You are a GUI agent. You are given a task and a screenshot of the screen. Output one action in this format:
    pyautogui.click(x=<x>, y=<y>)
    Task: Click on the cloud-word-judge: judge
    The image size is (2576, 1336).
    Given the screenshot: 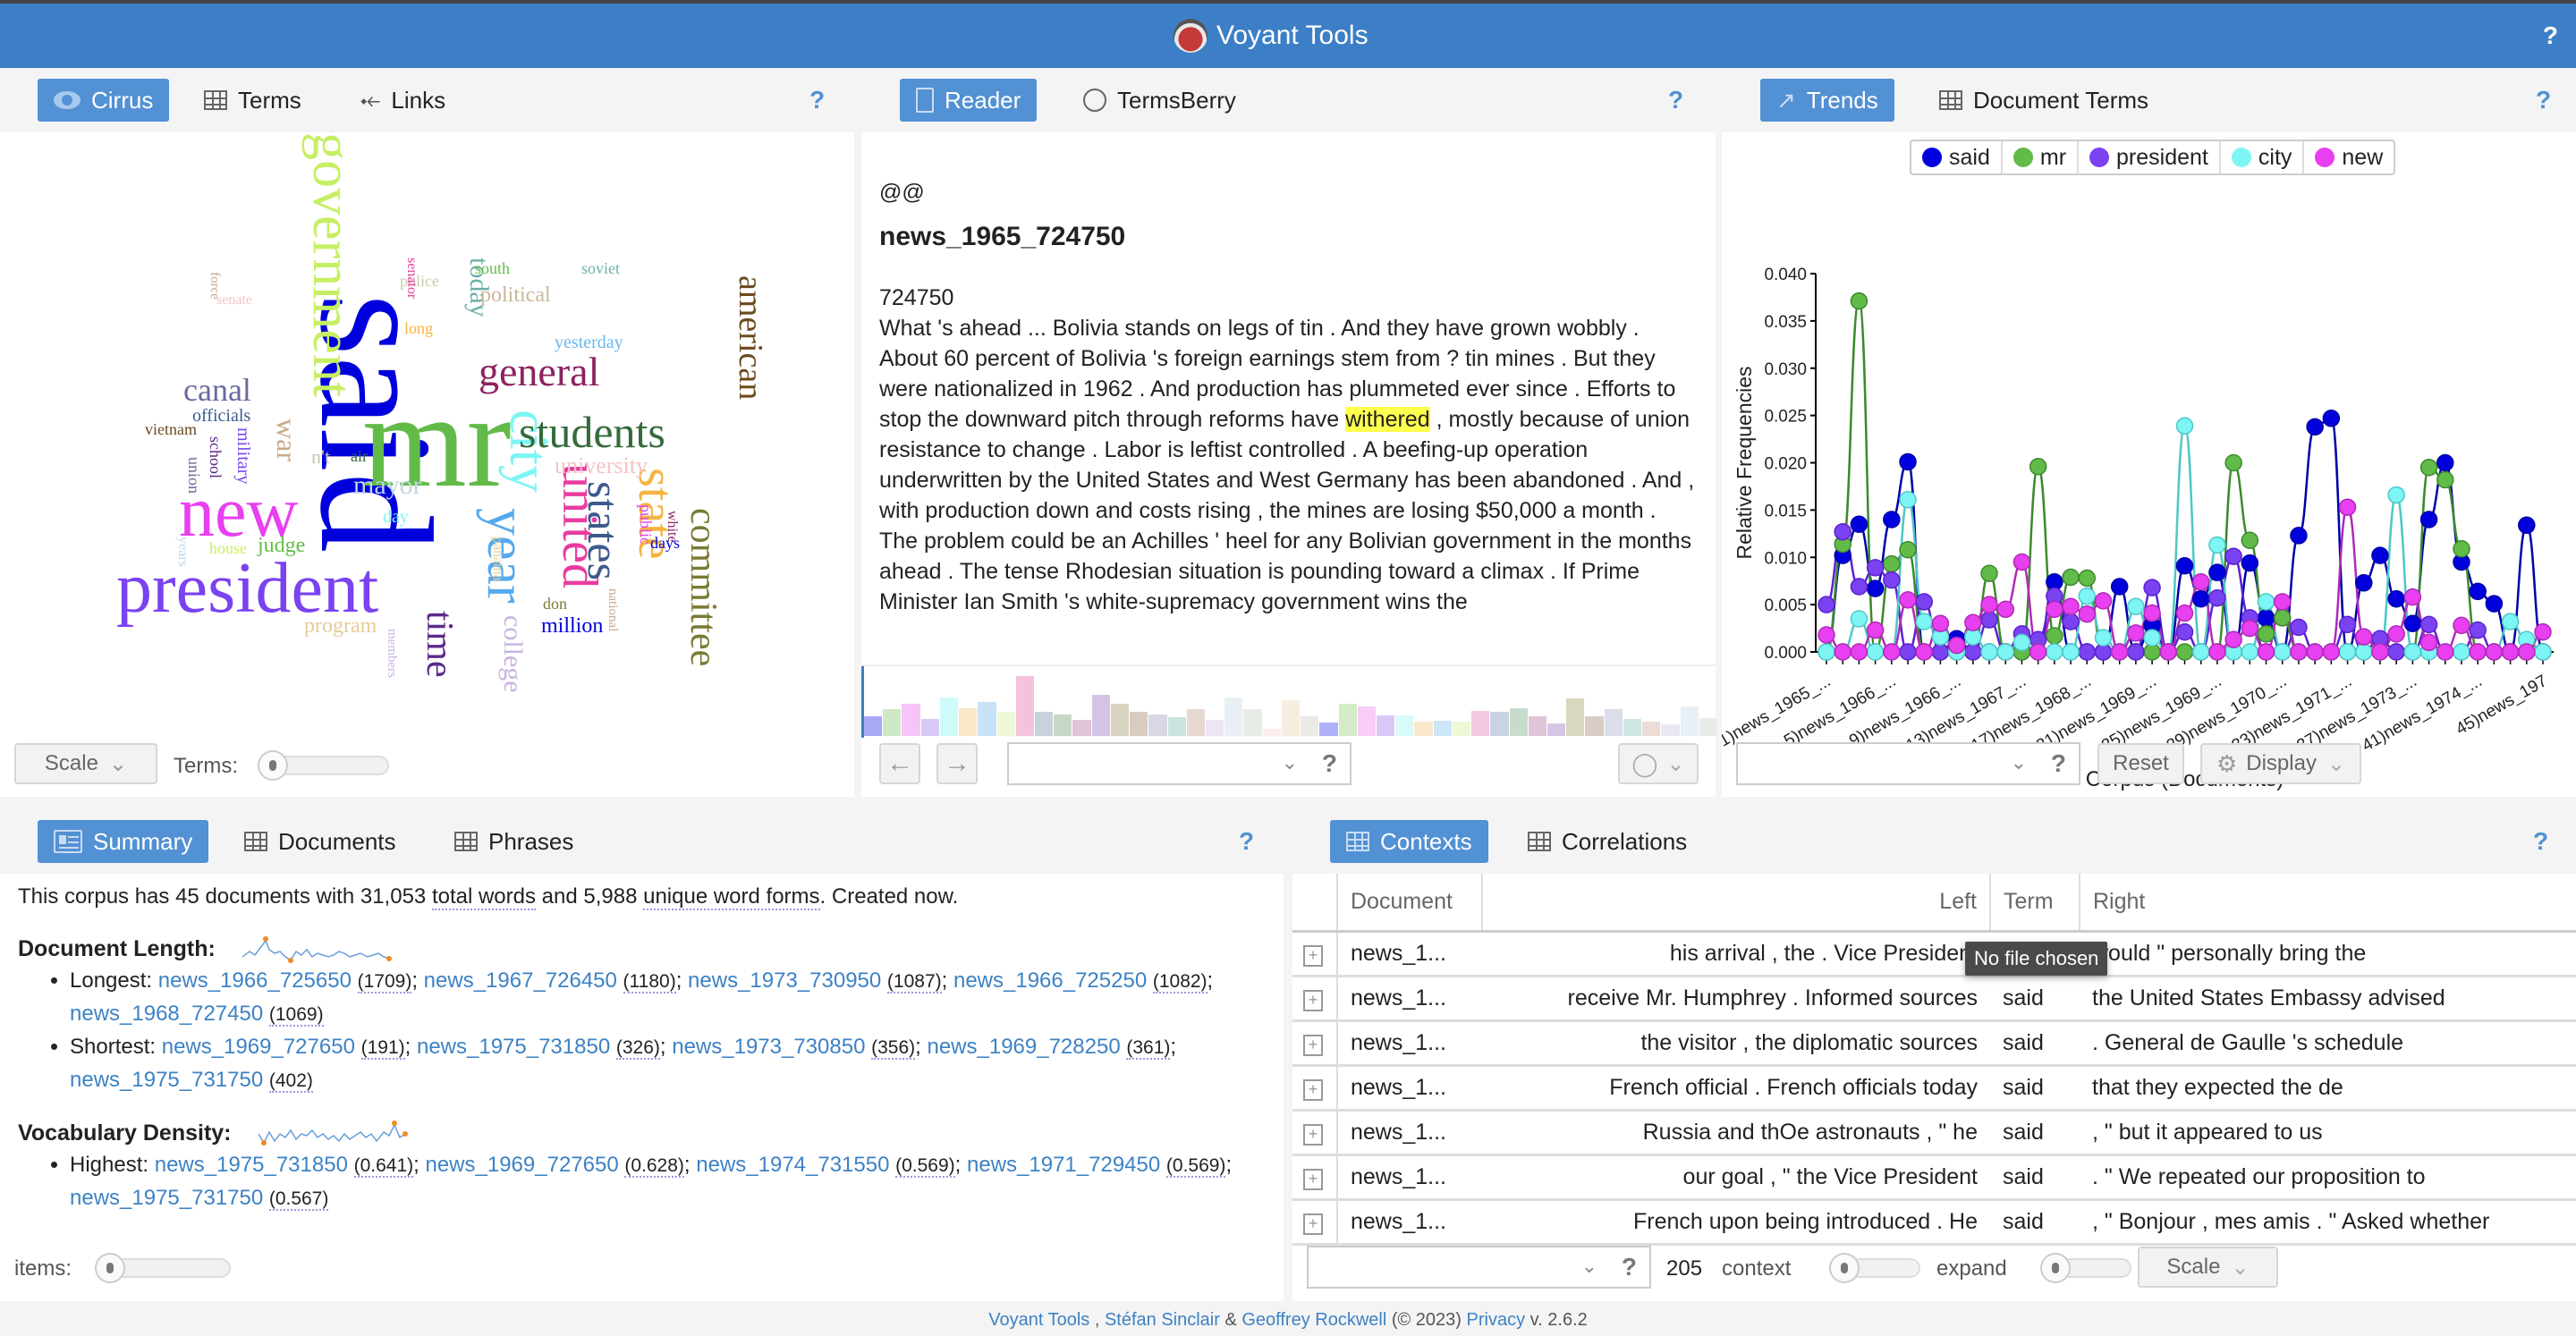 What is the action you would take?
    pyautogui.click(x=281, y=546)
    